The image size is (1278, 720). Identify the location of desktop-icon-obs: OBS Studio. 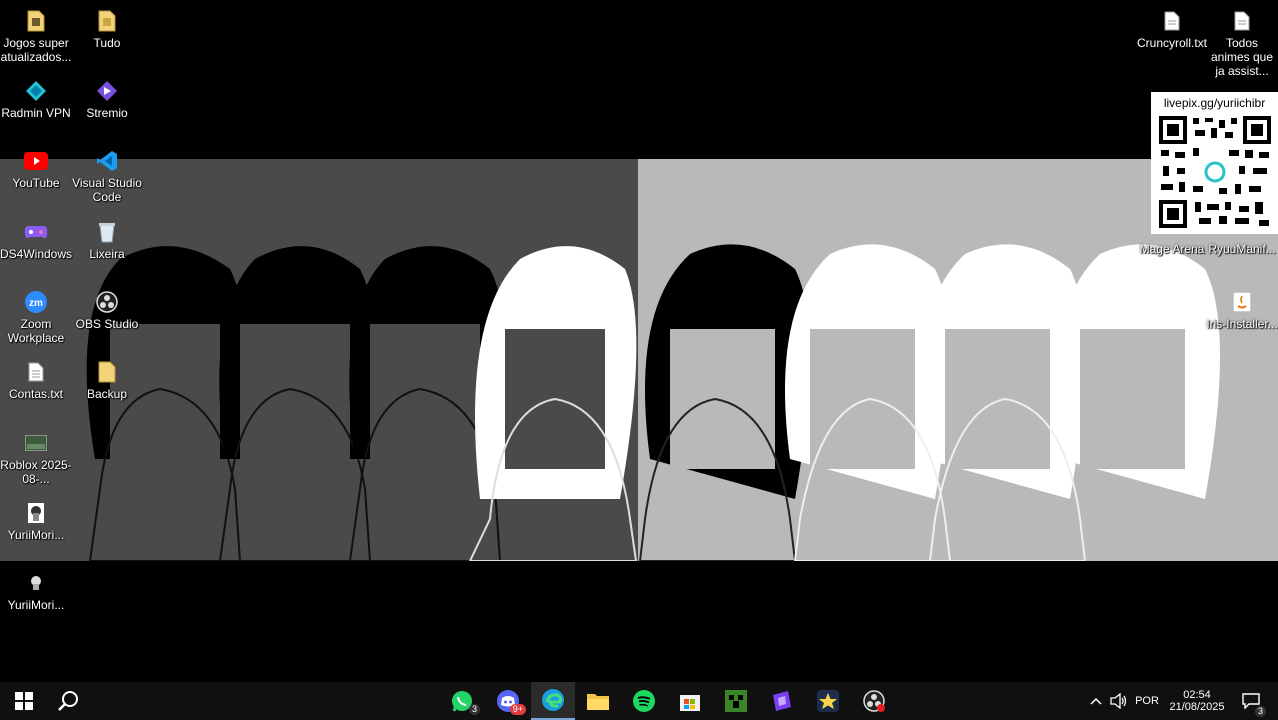
(107, 310).